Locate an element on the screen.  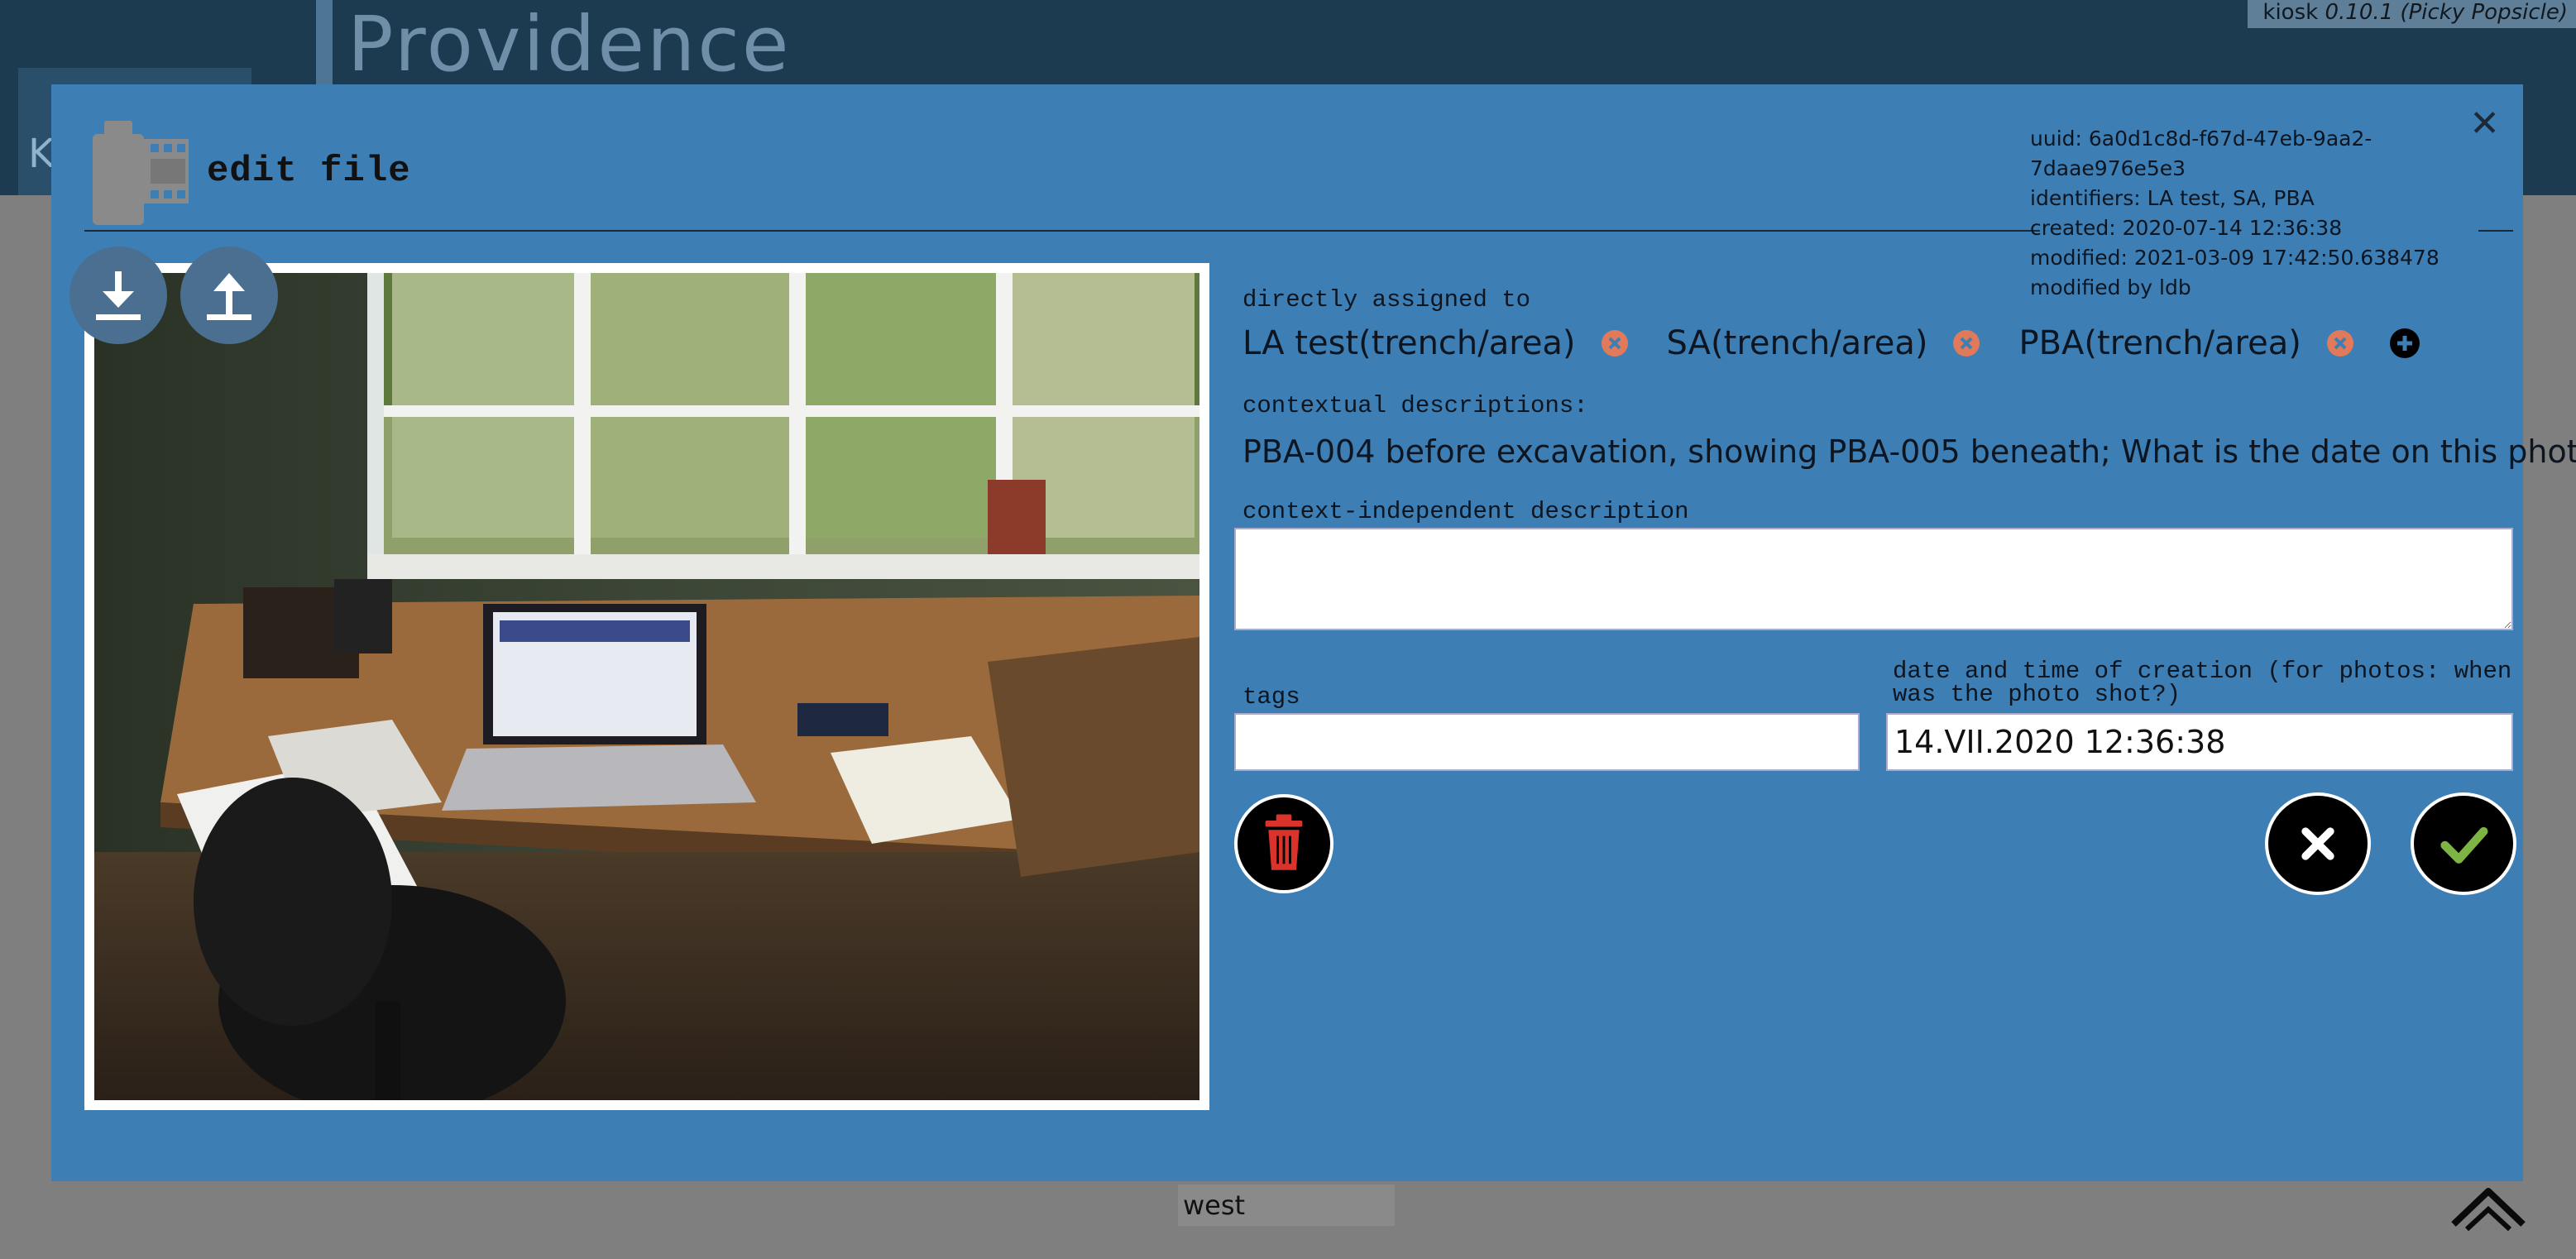
upload-icon is located at coordinates (229, 296).